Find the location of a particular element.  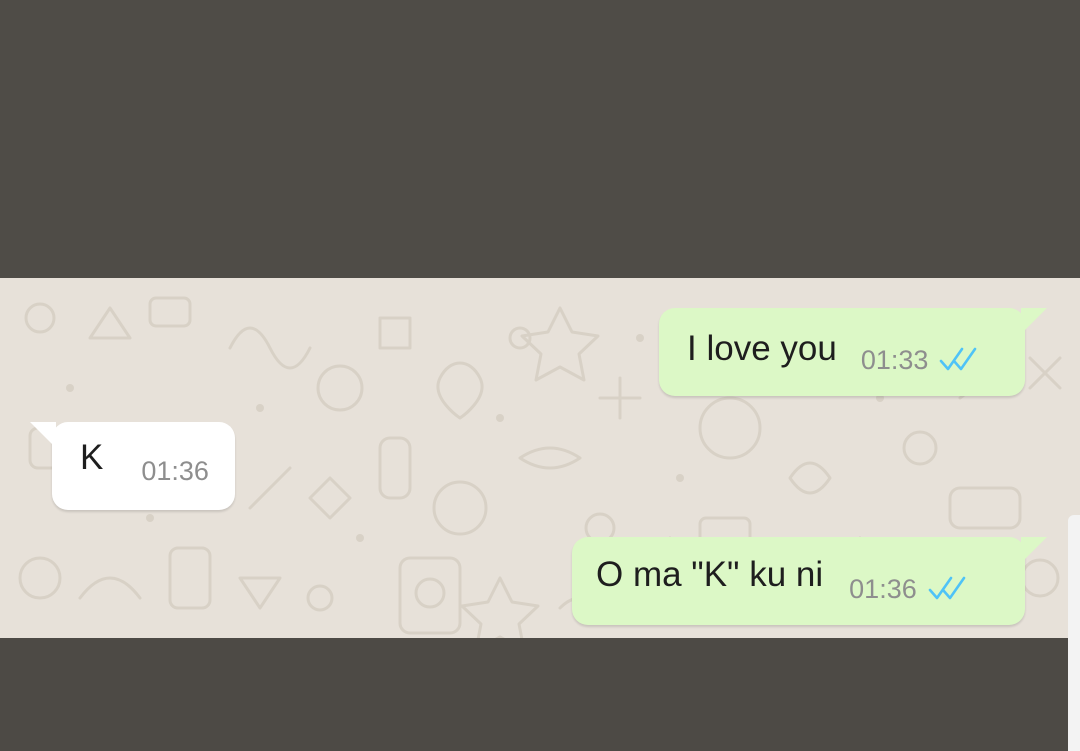

message-bubble-outgoing: O ma "K" ku ni 01:36 is located at coordinates (809, 581).